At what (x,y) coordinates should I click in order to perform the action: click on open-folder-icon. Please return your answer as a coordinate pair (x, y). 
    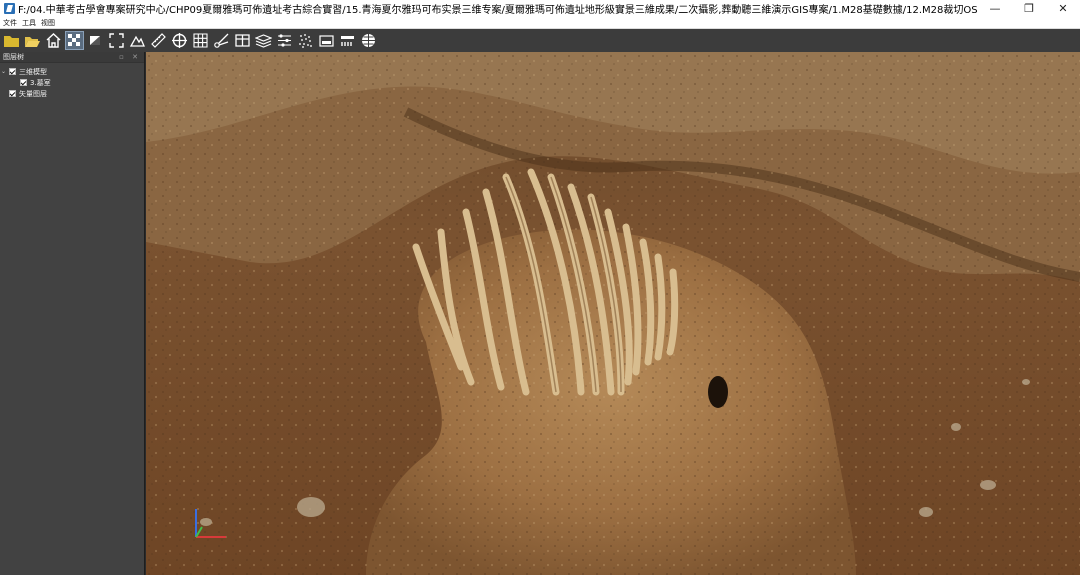
    Looking at the image, I should click on (32, 42).